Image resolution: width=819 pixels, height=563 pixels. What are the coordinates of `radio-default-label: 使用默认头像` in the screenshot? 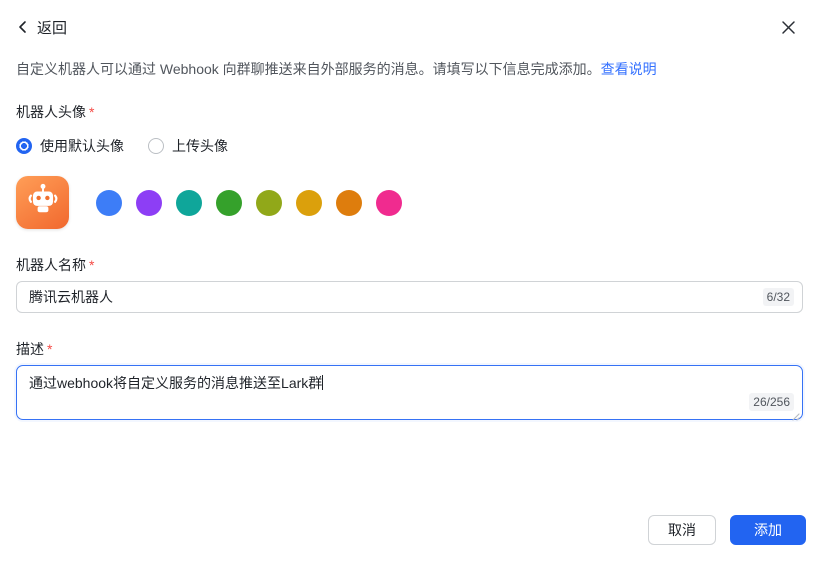 It's located at (82, 146).